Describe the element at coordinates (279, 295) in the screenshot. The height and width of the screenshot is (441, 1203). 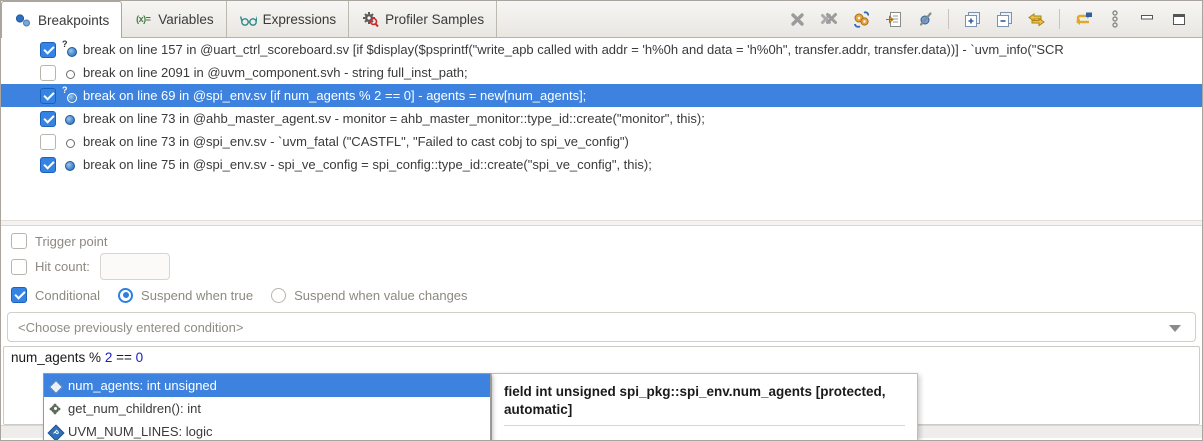
I see `suspend-when-value-changes-radio` at that location.